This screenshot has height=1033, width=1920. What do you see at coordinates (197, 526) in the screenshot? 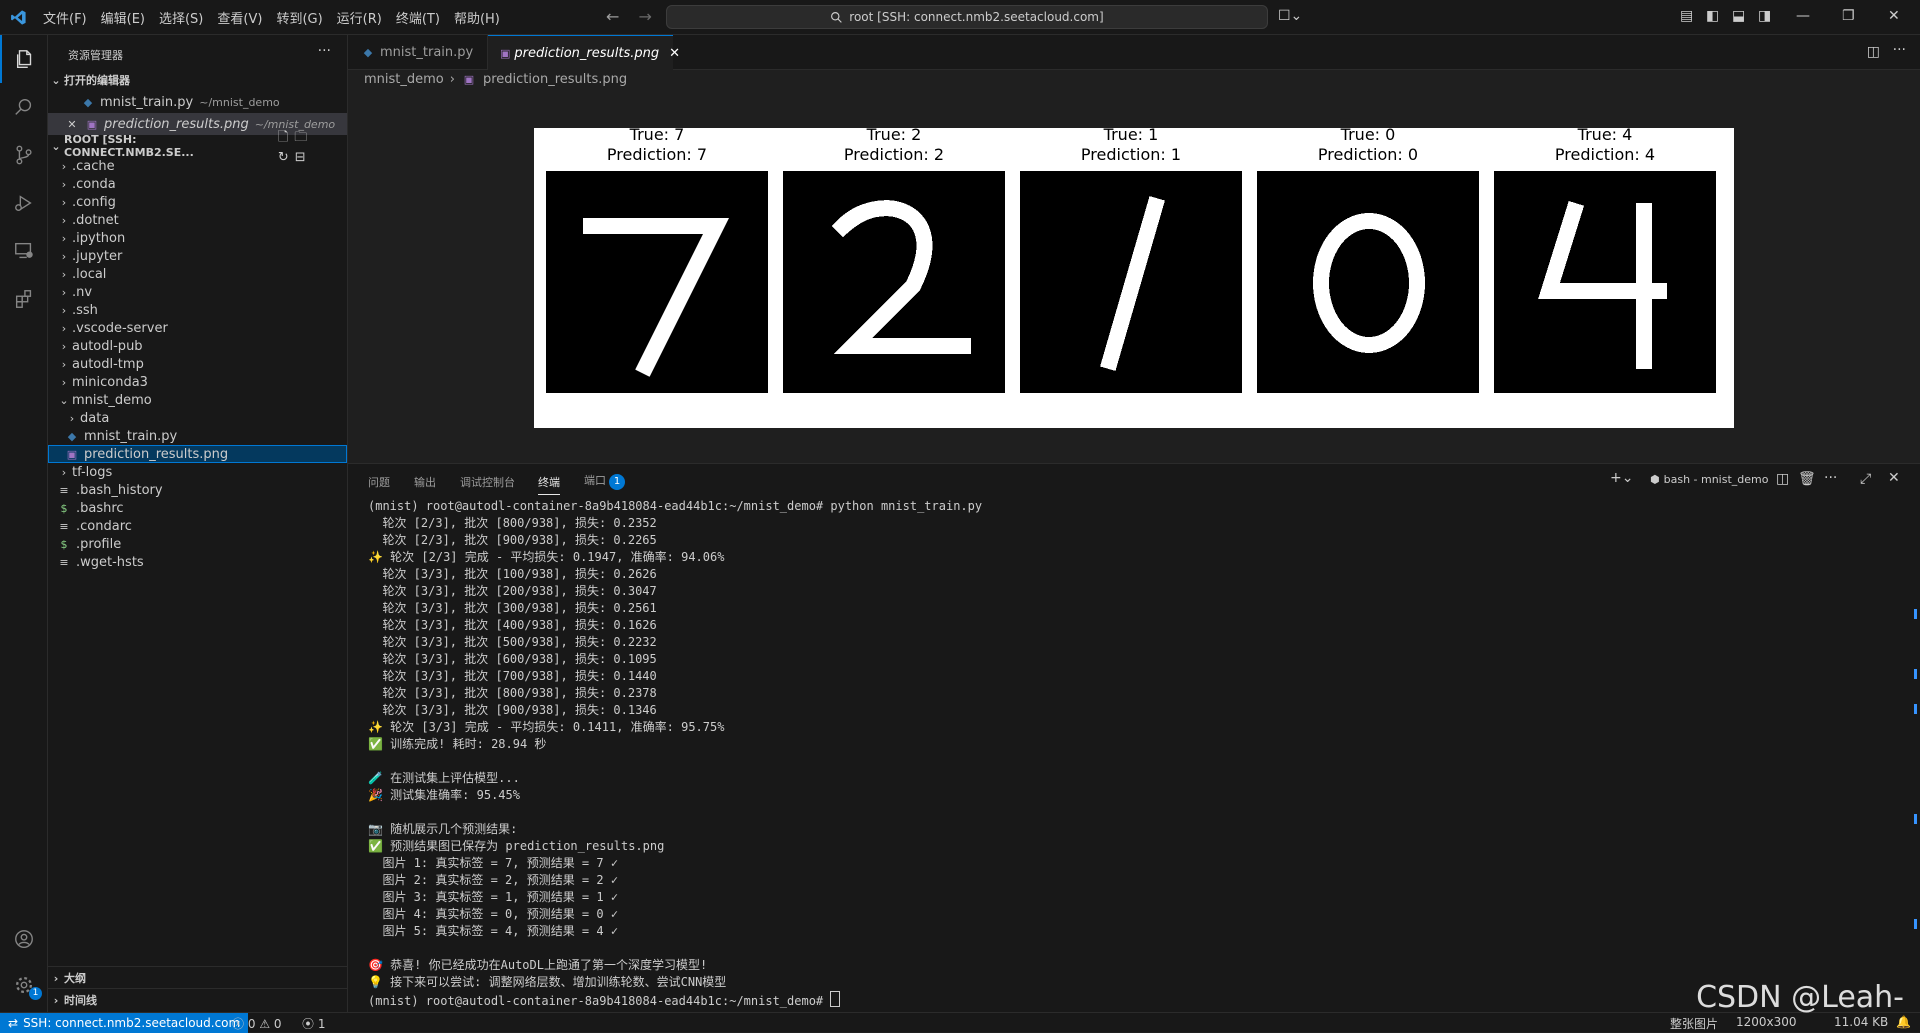
I see `tree-file: ≡ .condarc` at bounding box center [197, 526].